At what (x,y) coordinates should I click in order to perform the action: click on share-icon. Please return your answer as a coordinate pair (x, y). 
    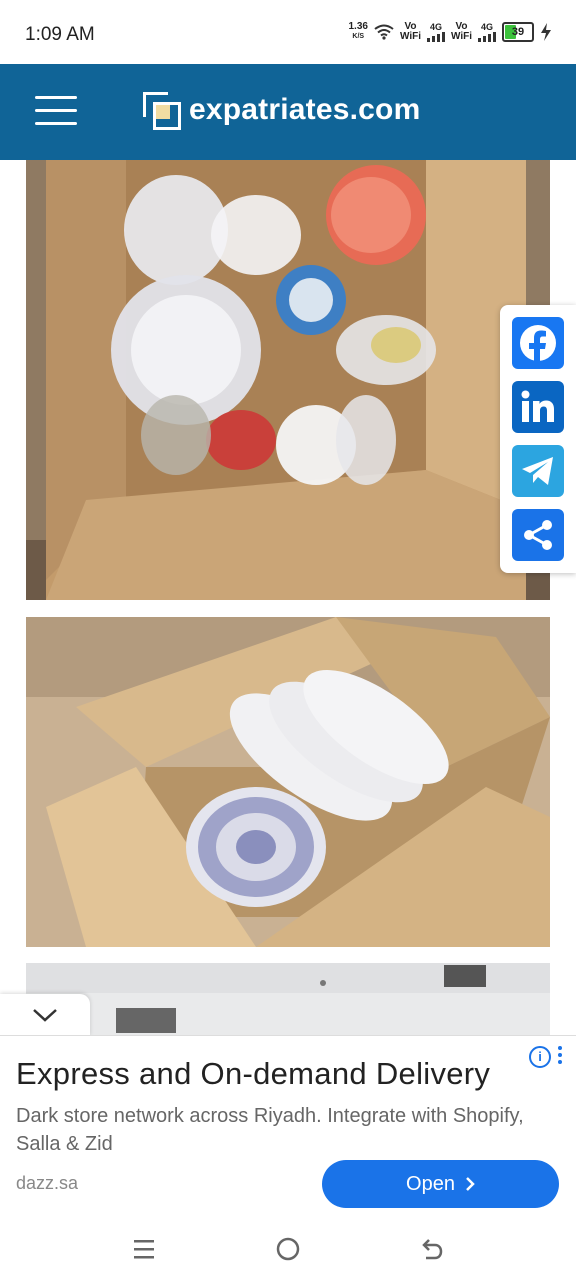
    Looking at the image, I should click on (538, 535).